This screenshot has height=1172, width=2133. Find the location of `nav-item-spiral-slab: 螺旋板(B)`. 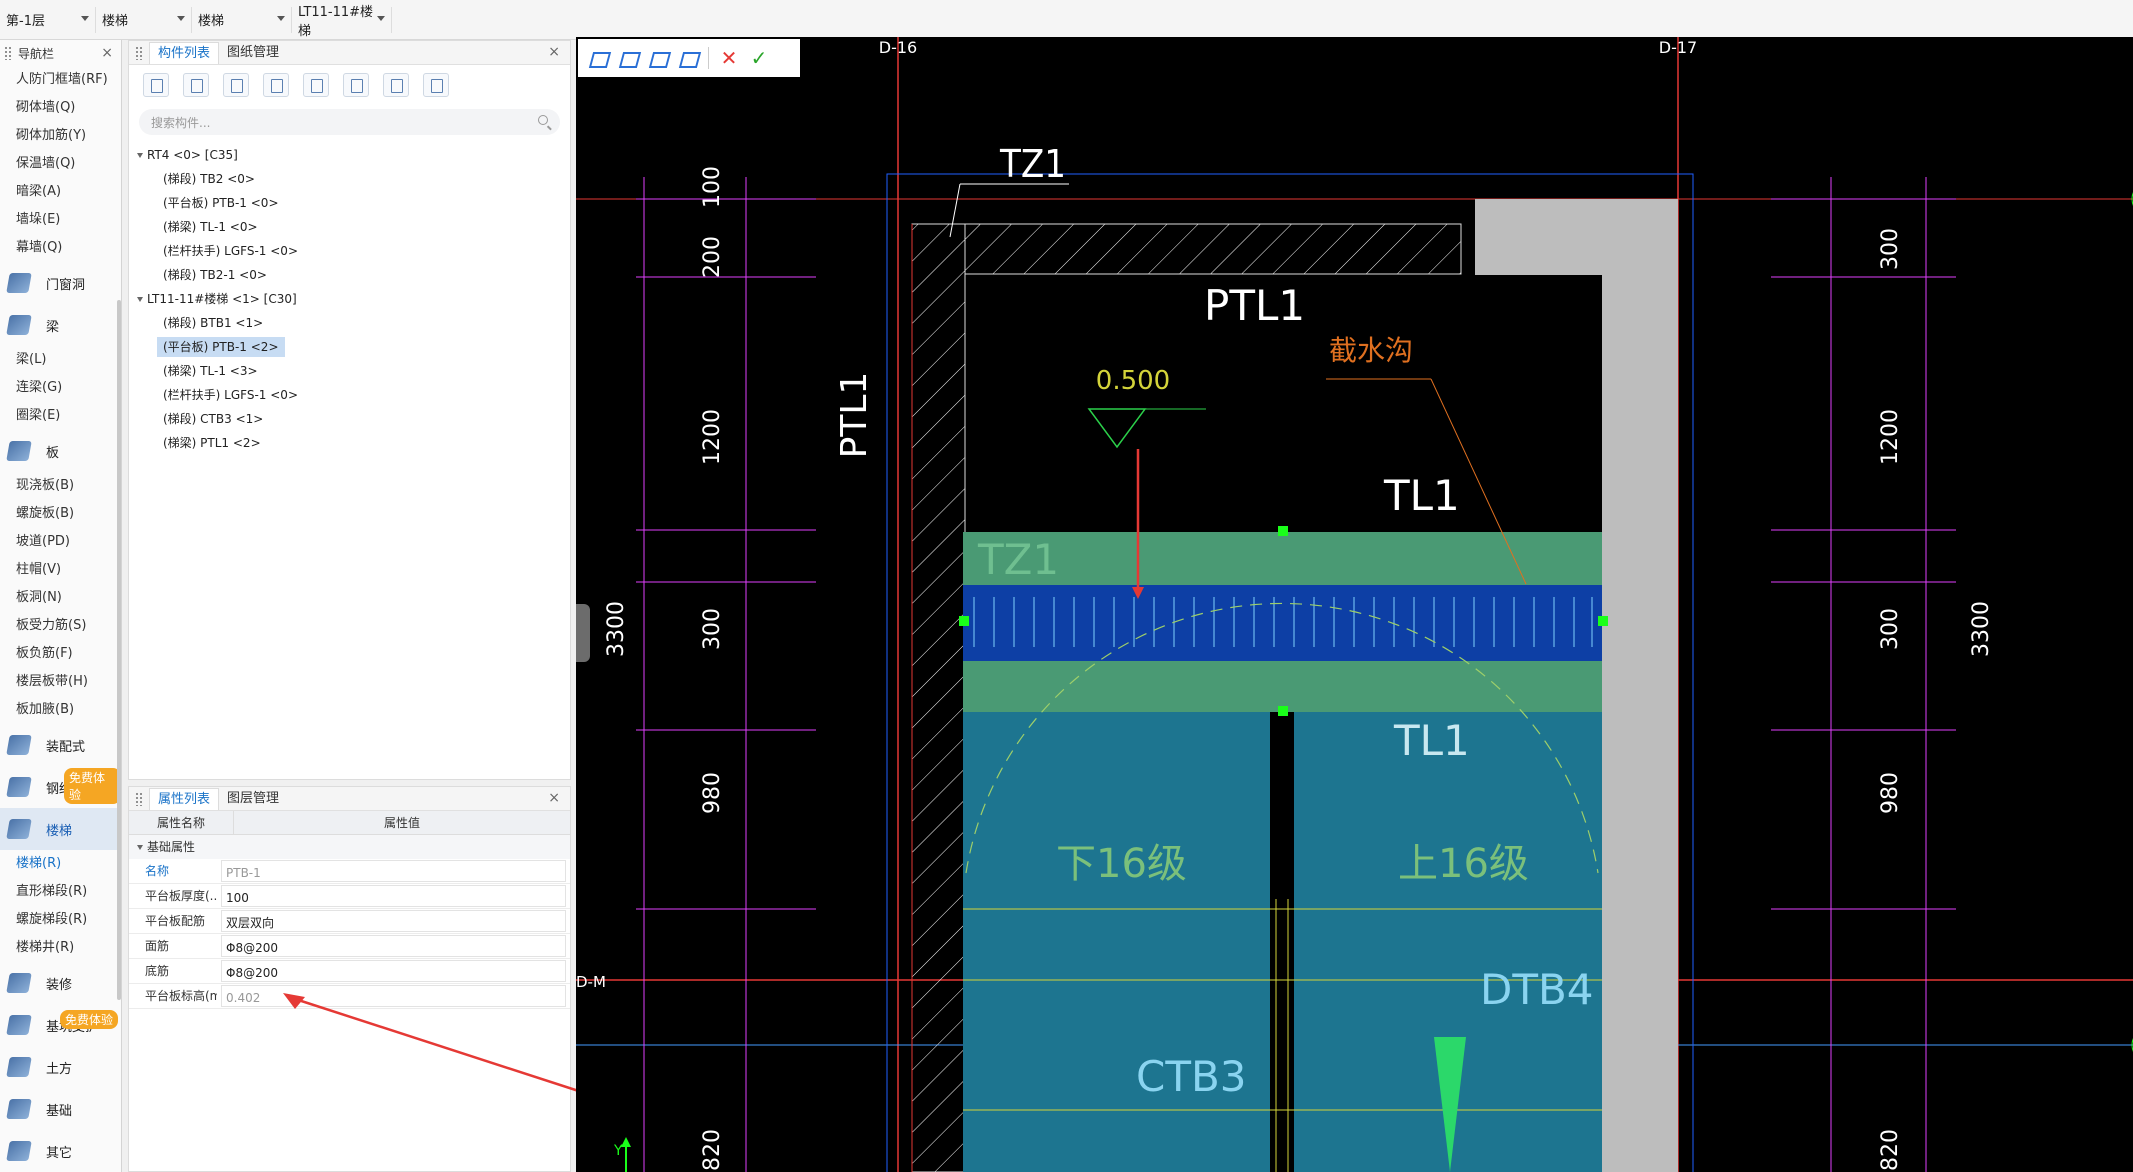

nav-item-spiral-slab: 螺旋板(B) is located at coordinates (60, 514).